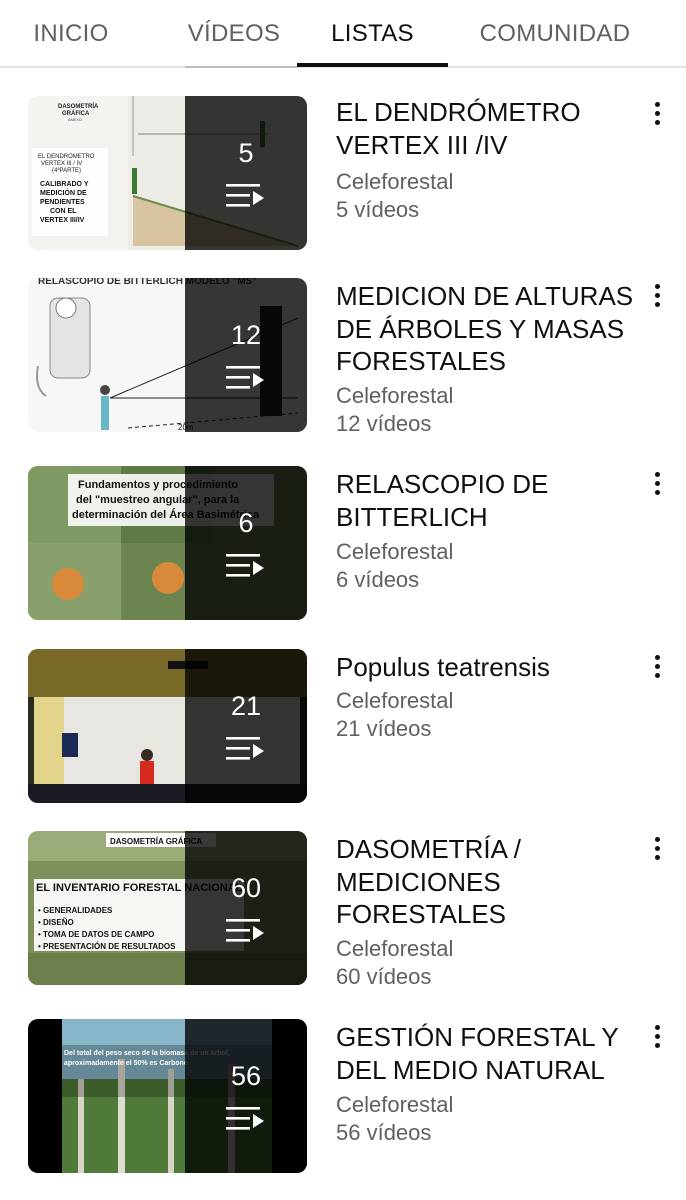  I want to click on svg-text: ANEXO, so click(75, 119).